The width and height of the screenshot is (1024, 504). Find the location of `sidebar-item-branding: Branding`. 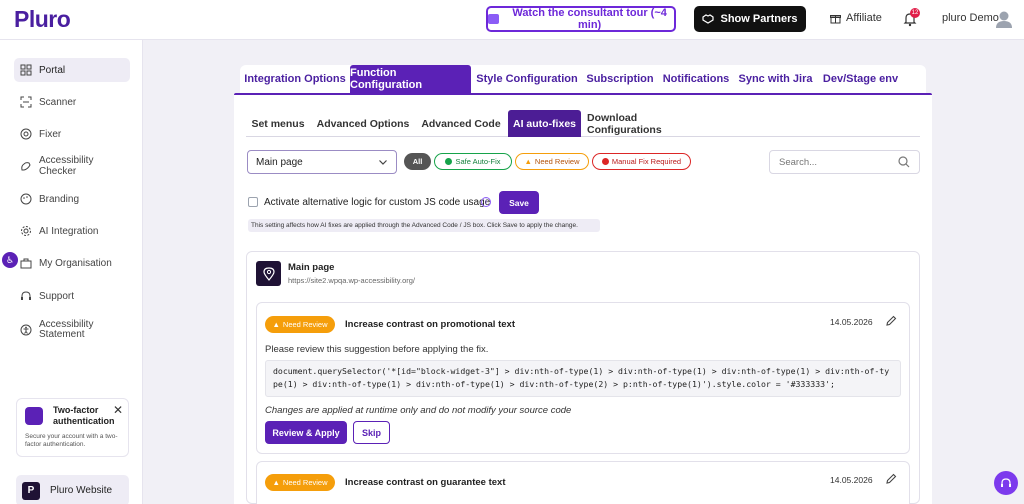

sidebar-item-branding: Branding is located at coordinates (72, 199).